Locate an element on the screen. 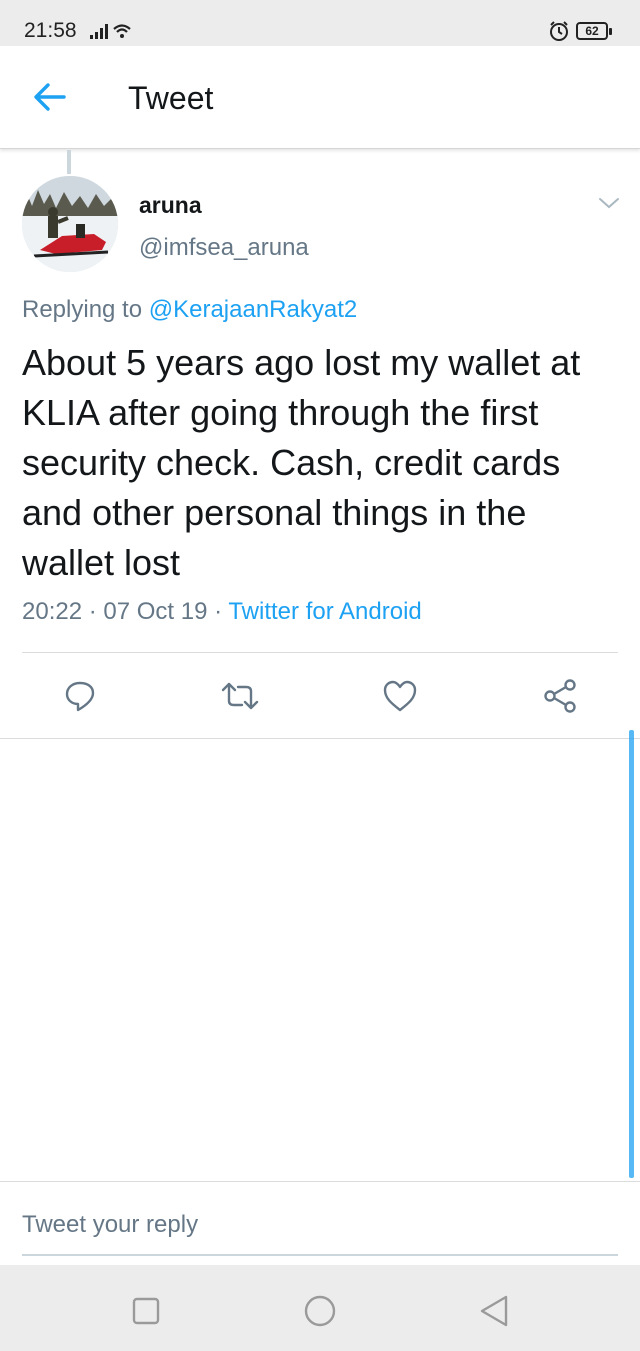  thread-connector-line is located at coordinates (69, 162).